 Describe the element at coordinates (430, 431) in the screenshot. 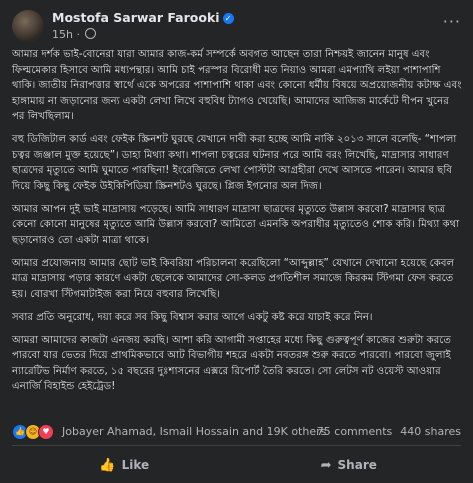

I see `shares-count: 440 shares` at that location.